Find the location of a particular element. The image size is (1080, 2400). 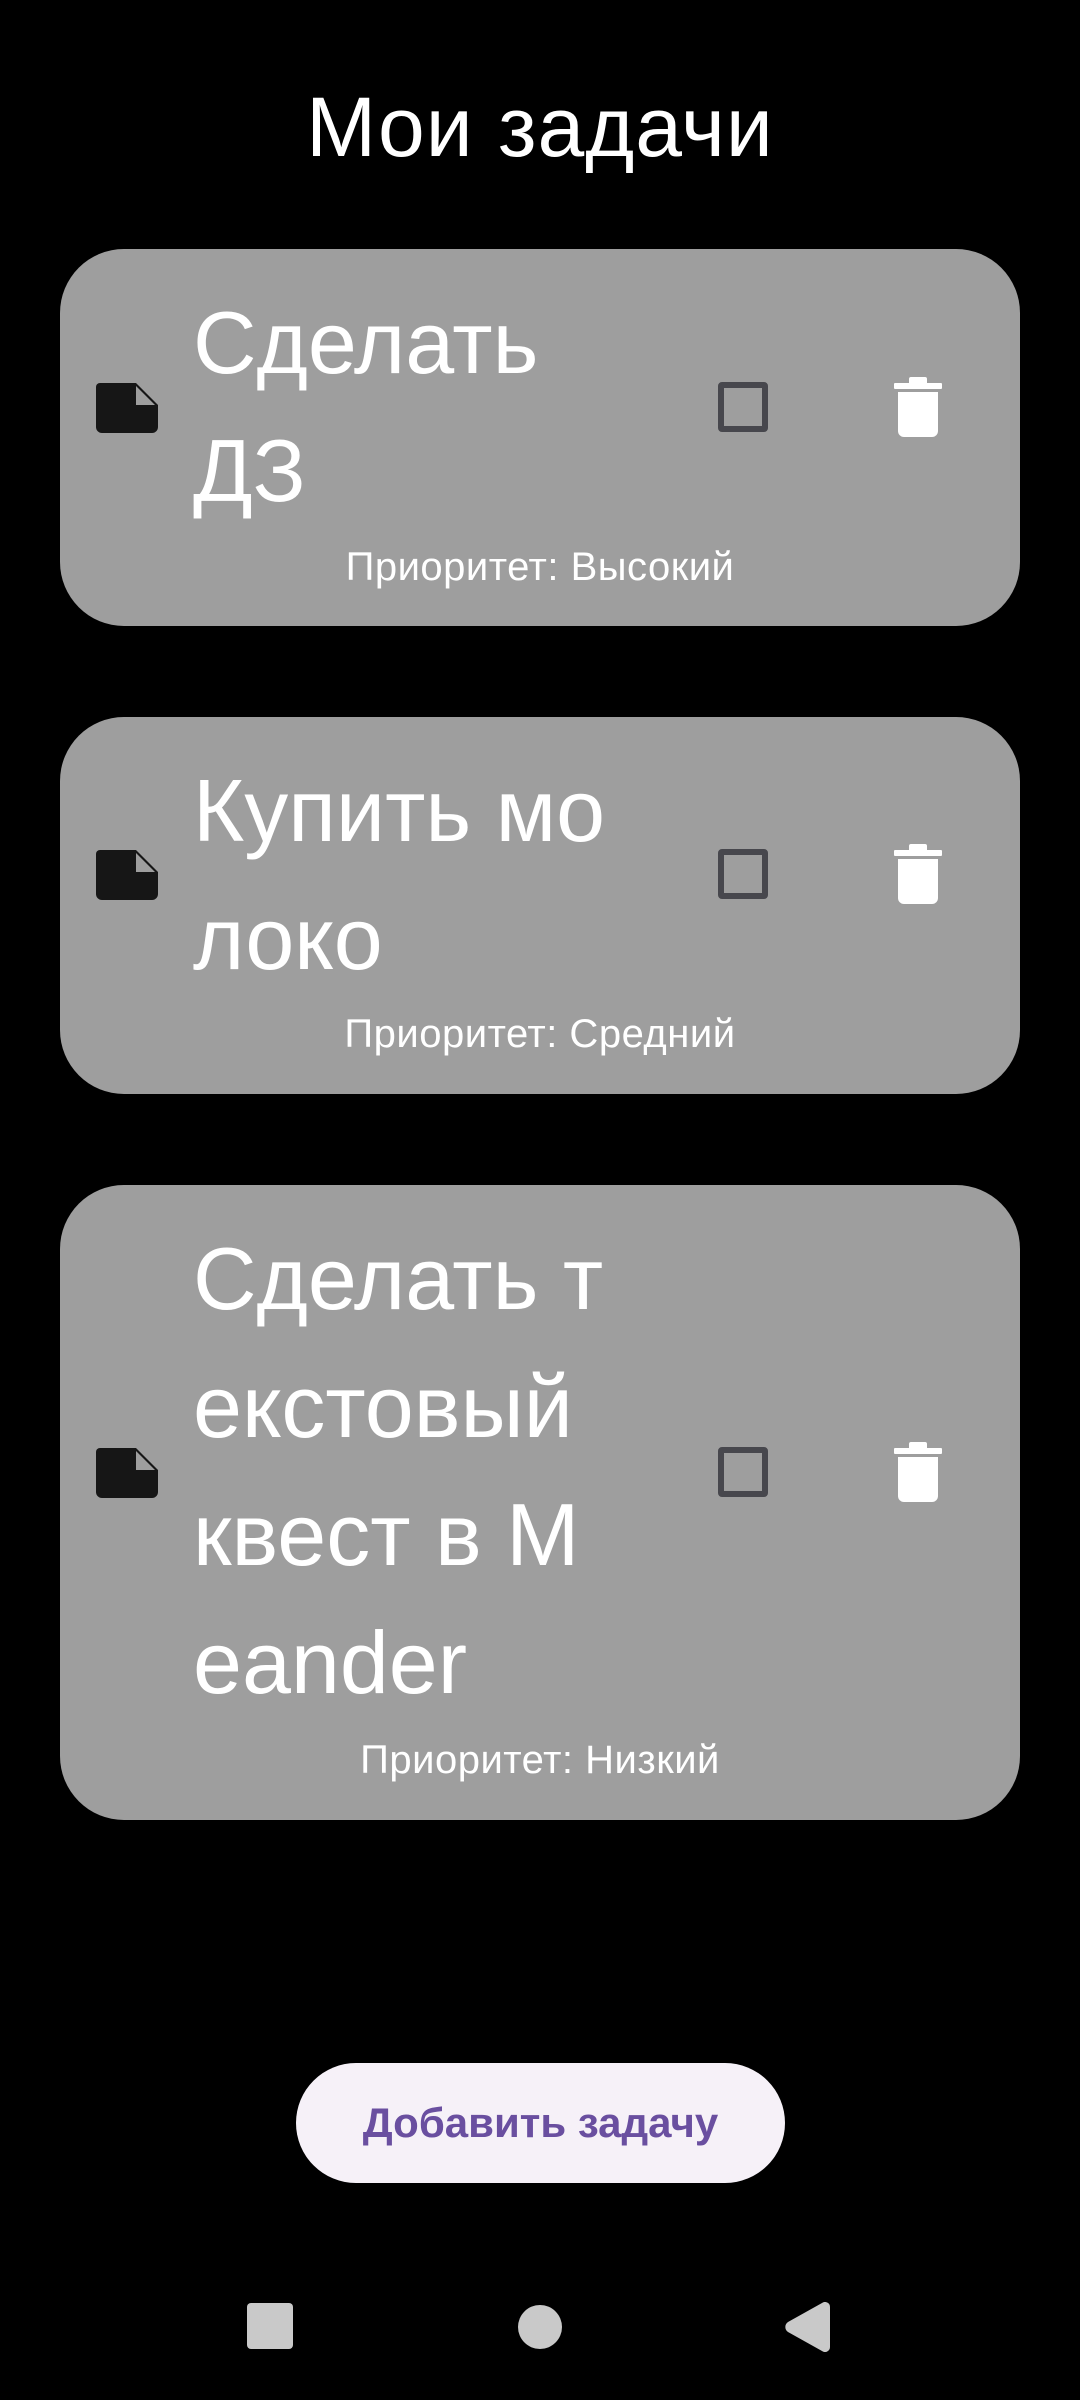

task-priority: Приоритет: Средний is located at coordinates (540, 1034).